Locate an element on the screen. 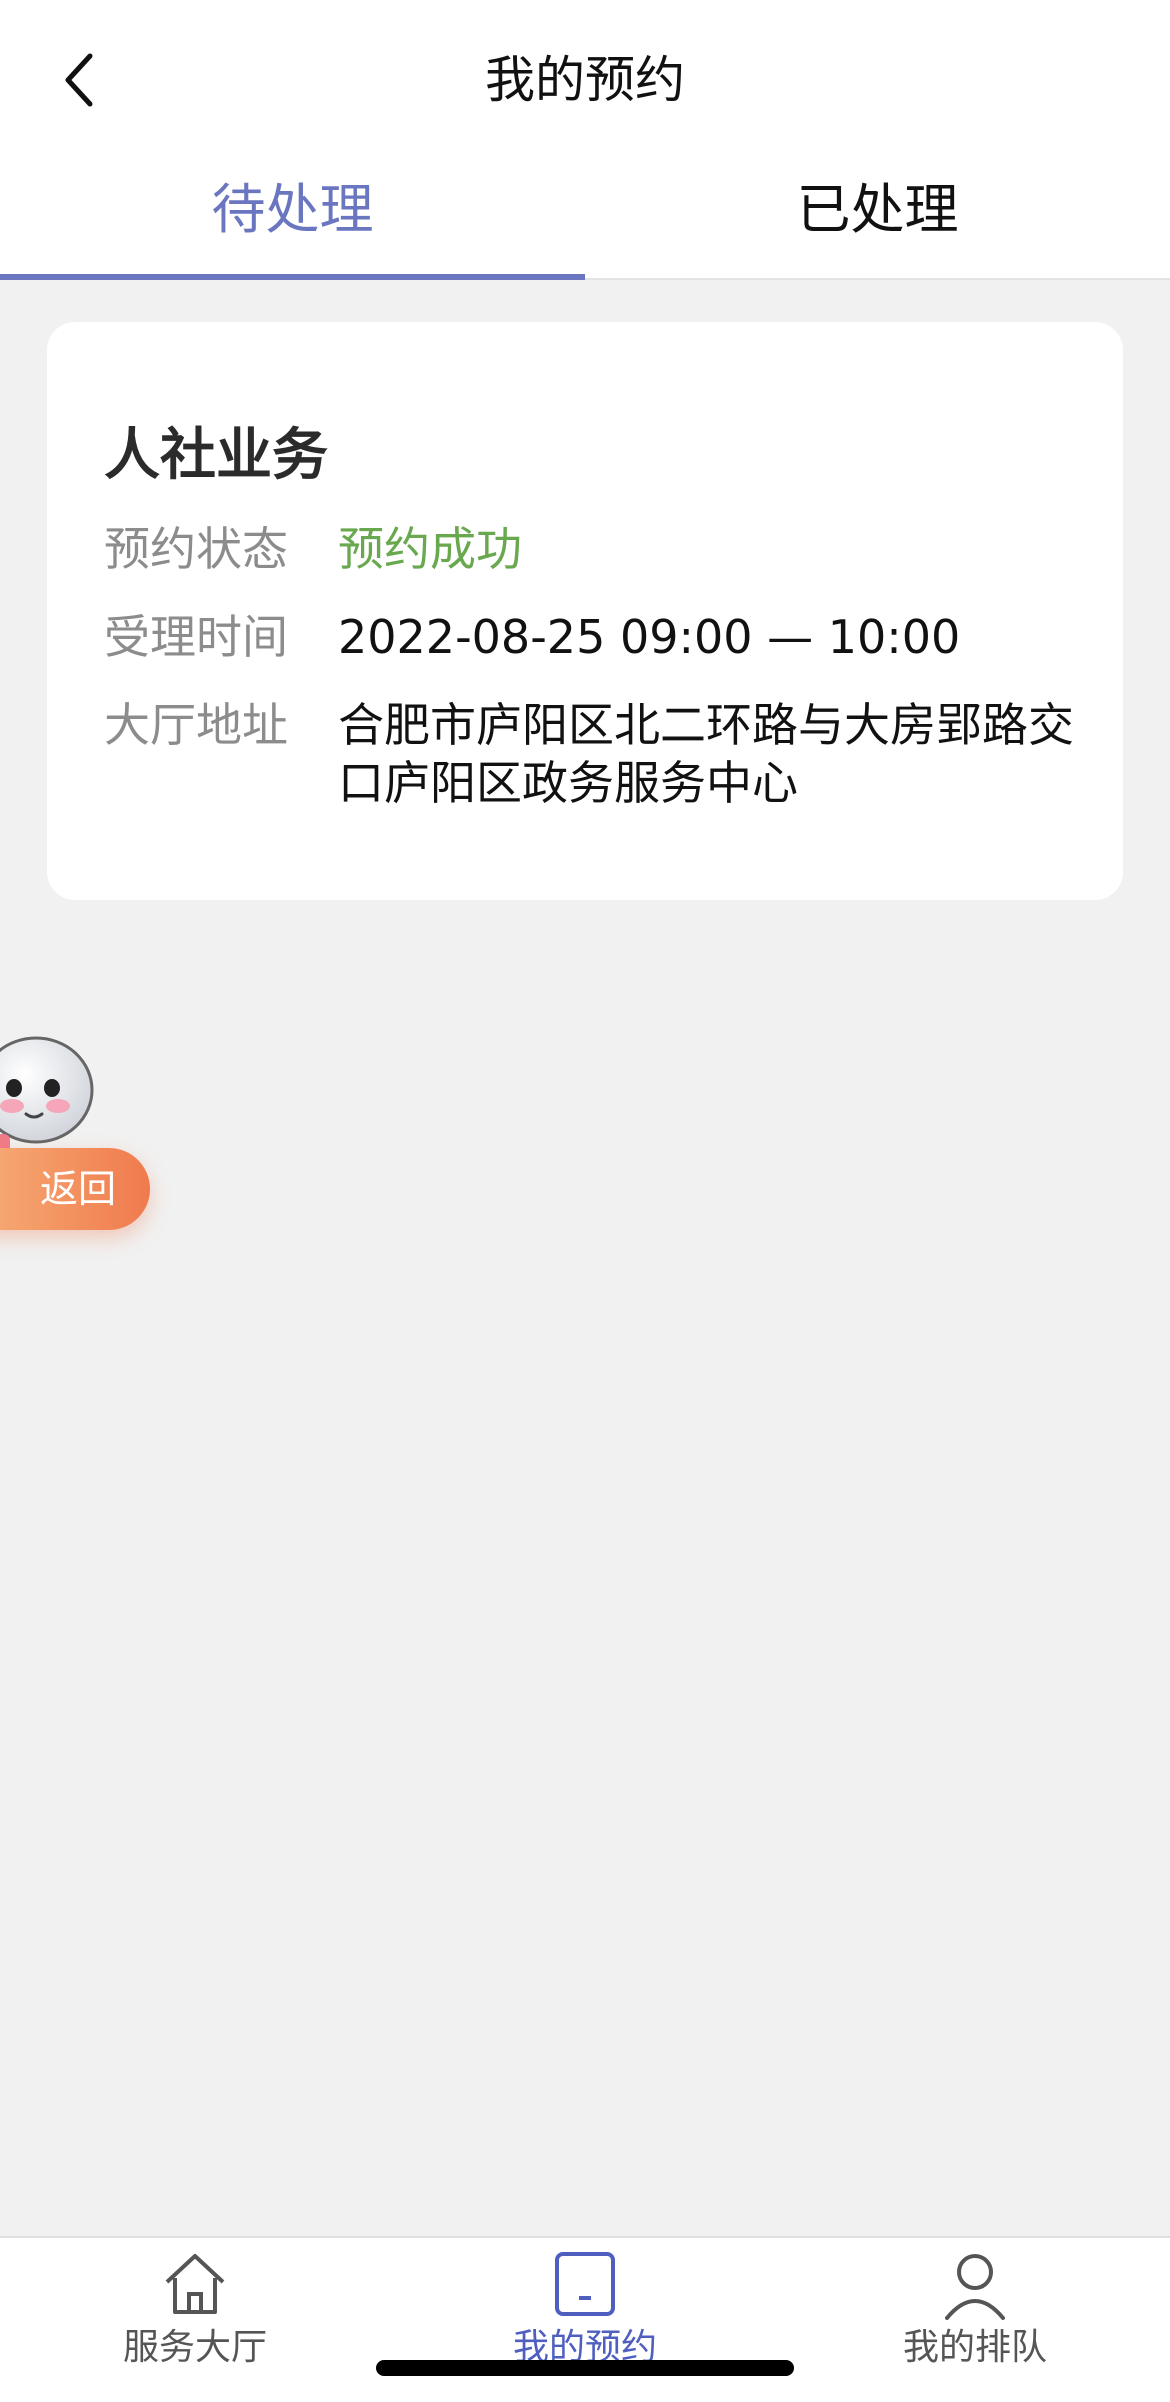 Image resolution: width=1170 pixels, height=2402 pixels. page-title: 我的预约 is located at coordinates (585, 80).